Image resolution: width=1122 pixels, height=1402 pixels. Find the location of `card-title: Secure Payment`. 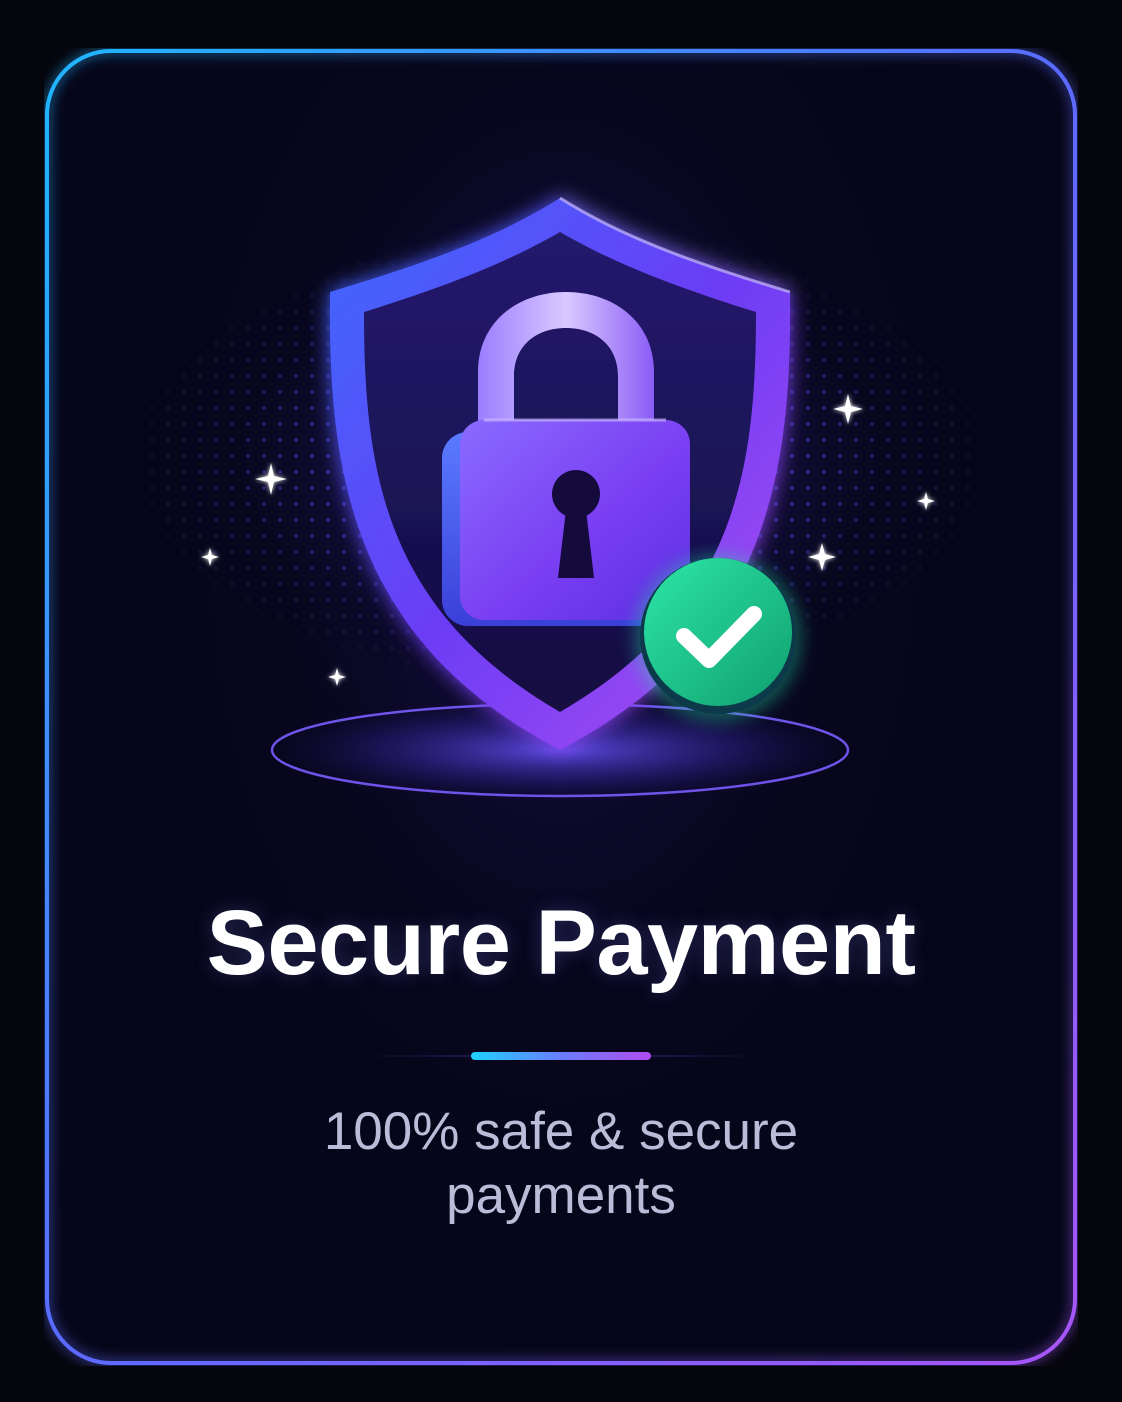

card-title: Secure Payment is located at coordinates (561, 943).